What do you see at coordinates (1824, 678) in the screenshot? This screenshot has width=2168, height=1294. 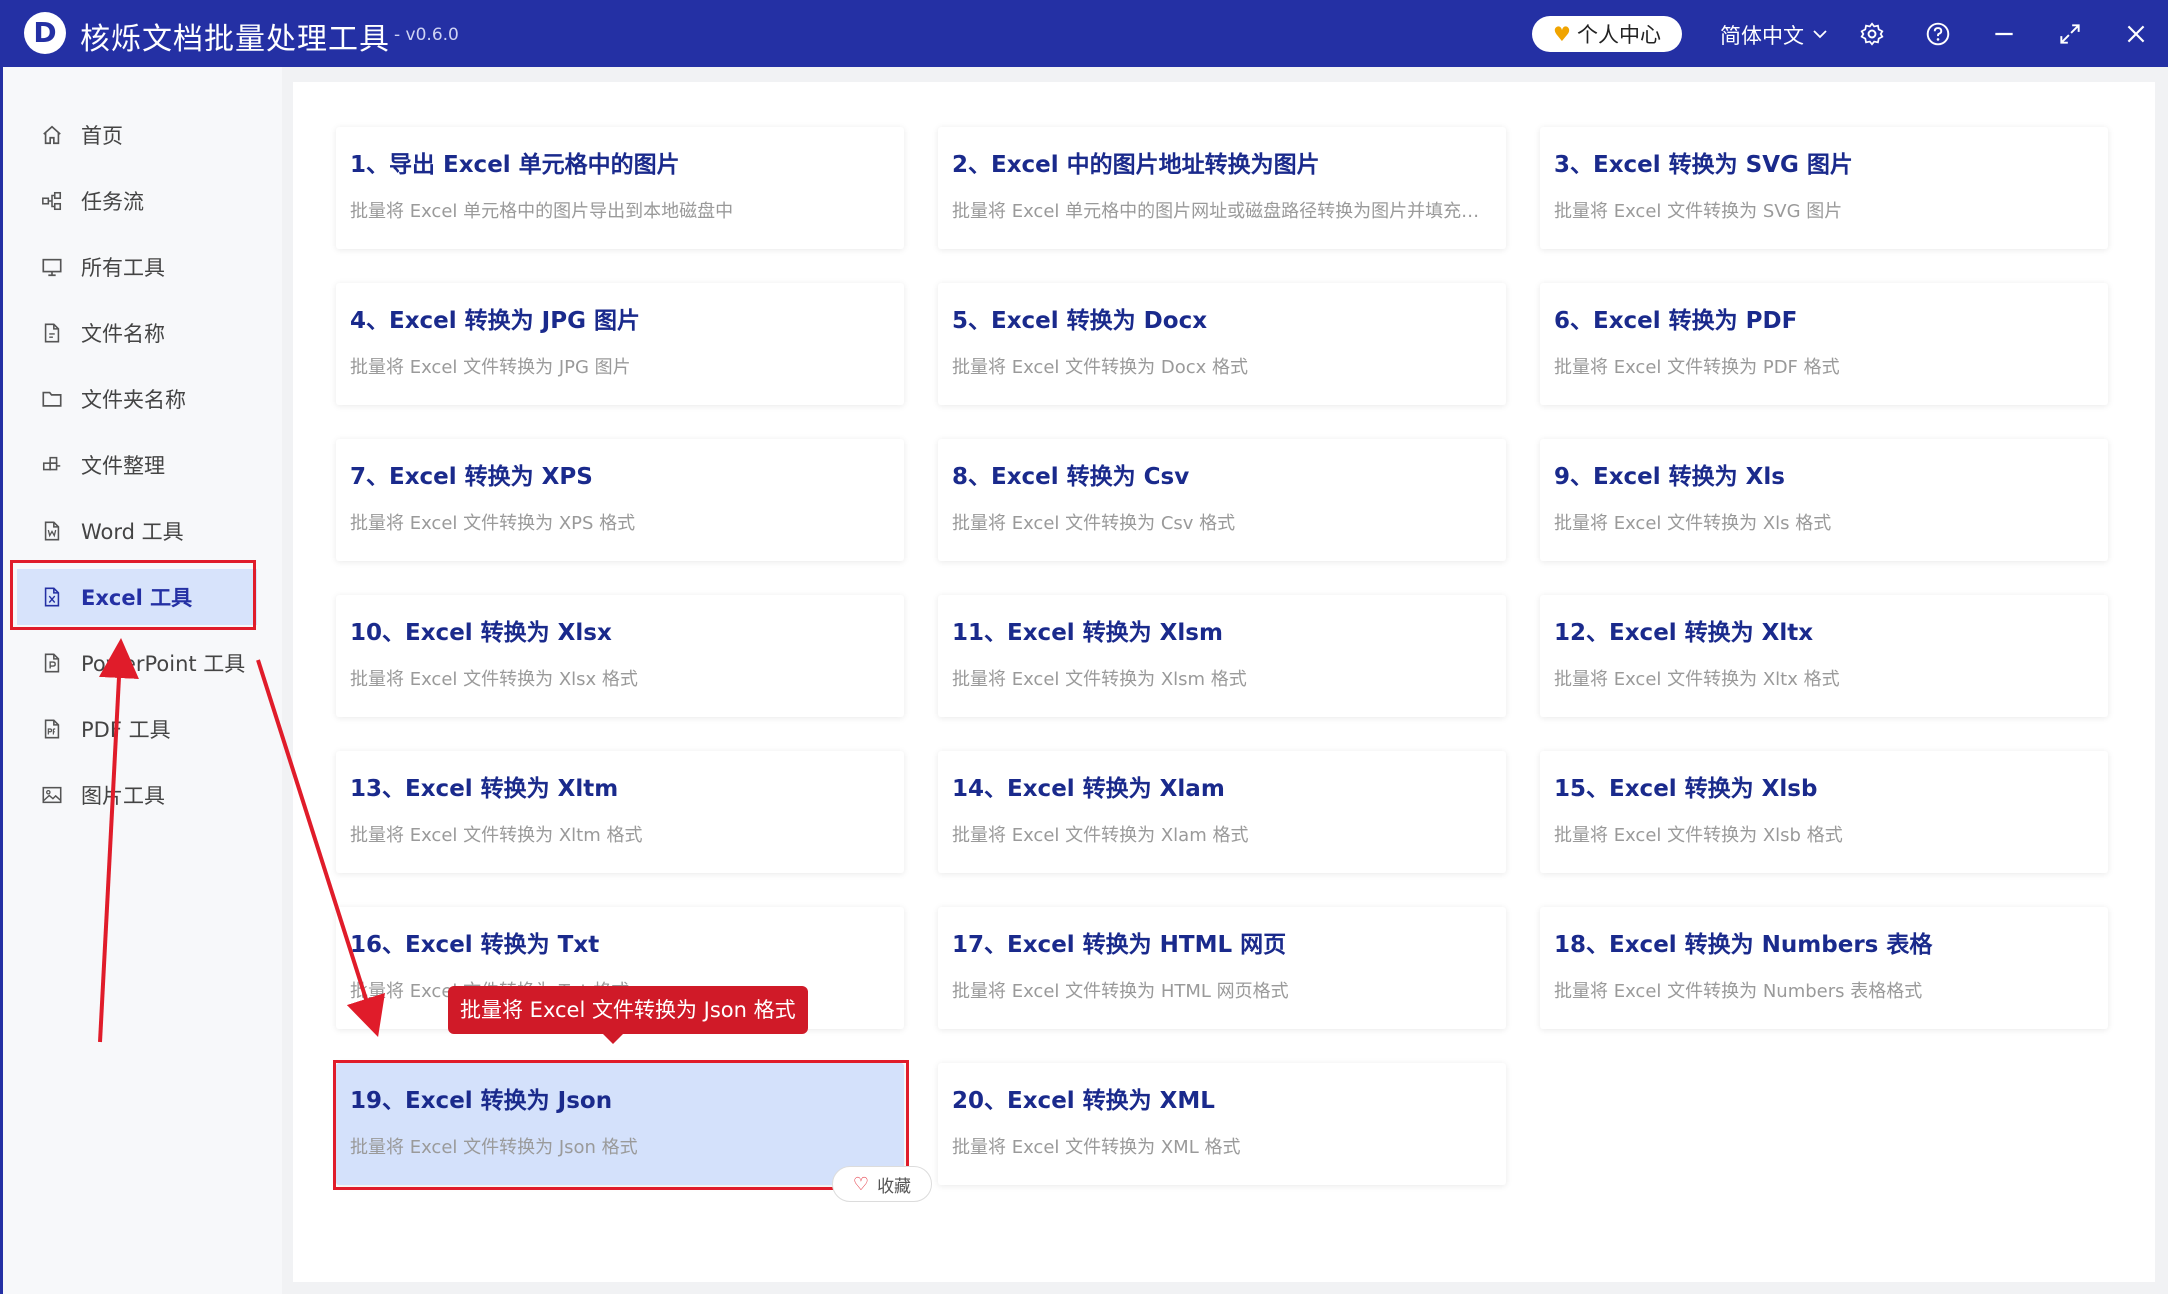 I see `tool-card-desc: 批量将 Excel 文件转换为 Xltx 格式` at bounding box center [1824, 678].